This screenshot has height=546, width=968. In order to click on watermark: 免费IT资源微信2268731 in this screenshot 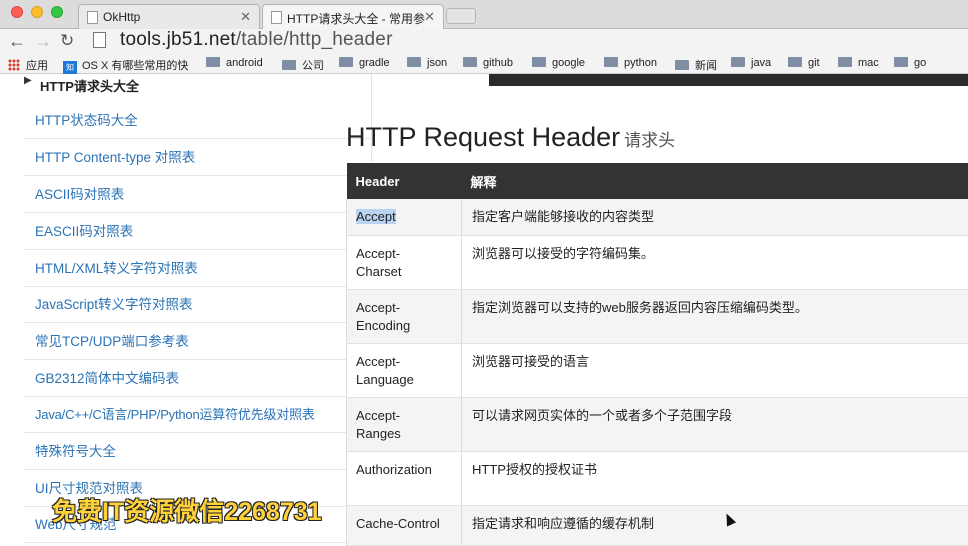, I will do `click(187, 512)`.